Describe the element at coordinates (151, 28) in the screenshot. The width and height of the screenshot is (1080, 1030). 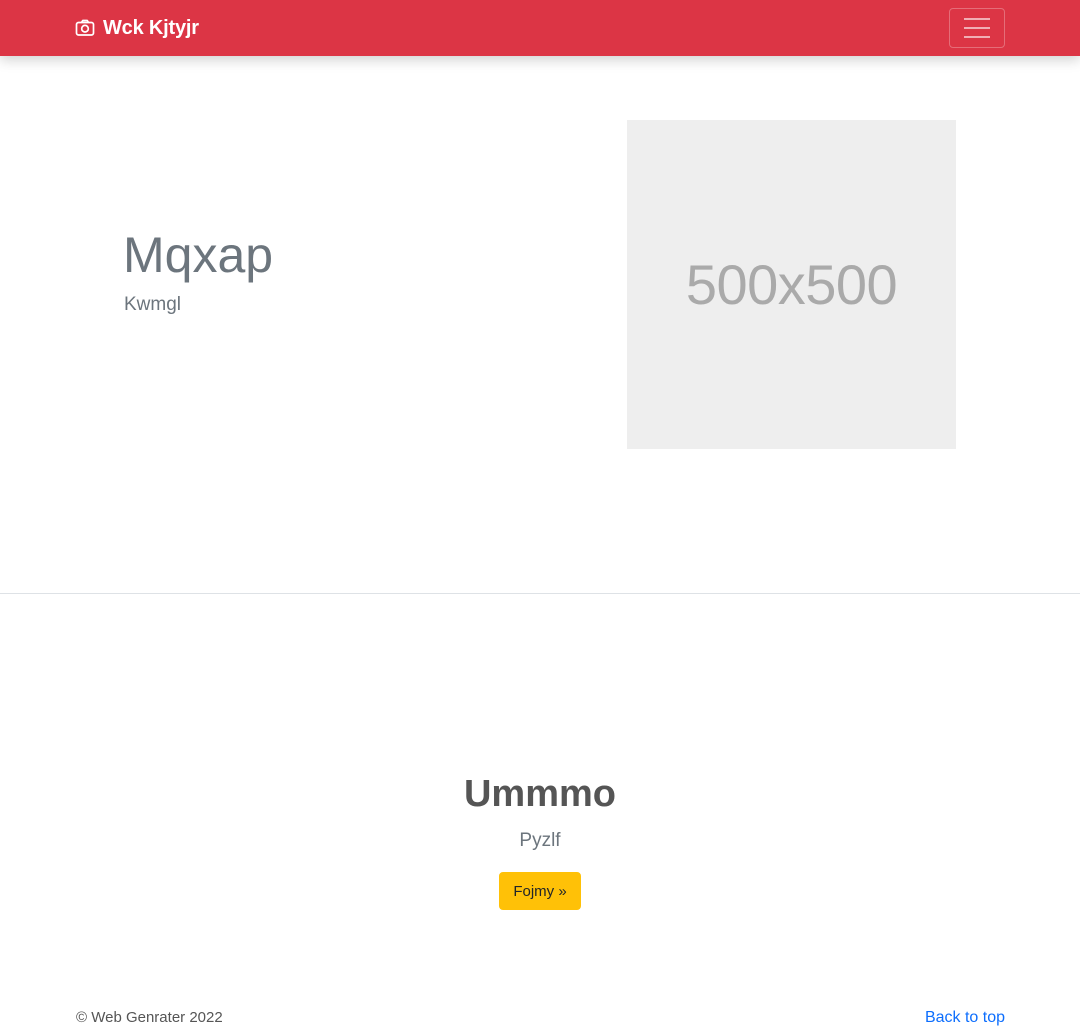
I see `brand-name: Wck Kjtyjr` at that location.